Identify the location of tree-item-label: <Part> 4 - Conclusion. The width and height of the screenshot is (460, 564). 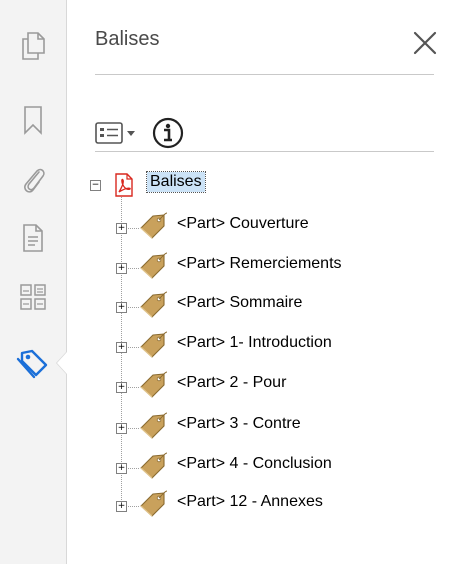
(254, 464).